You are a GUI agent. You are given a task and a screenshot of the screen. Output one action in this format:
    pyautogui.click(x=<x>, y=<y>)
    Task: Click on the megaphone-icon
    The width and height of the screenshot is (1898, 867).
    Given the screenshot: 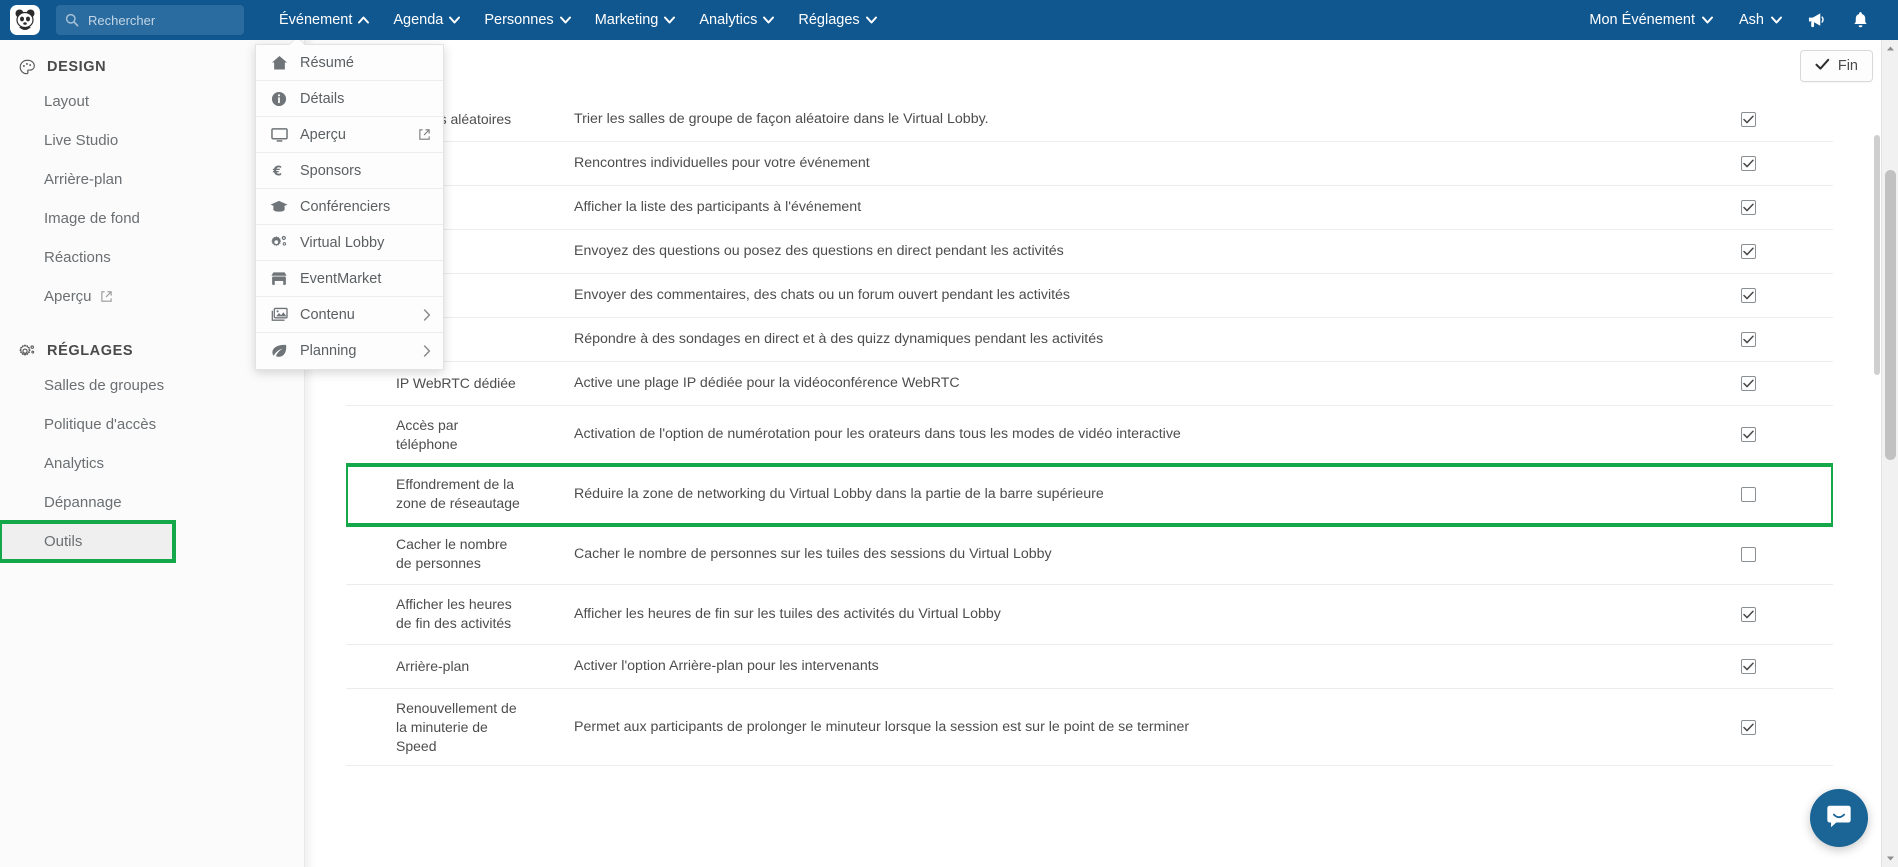 What is the action you would take?
    pyautogui.click(x=1816, y=20)
    